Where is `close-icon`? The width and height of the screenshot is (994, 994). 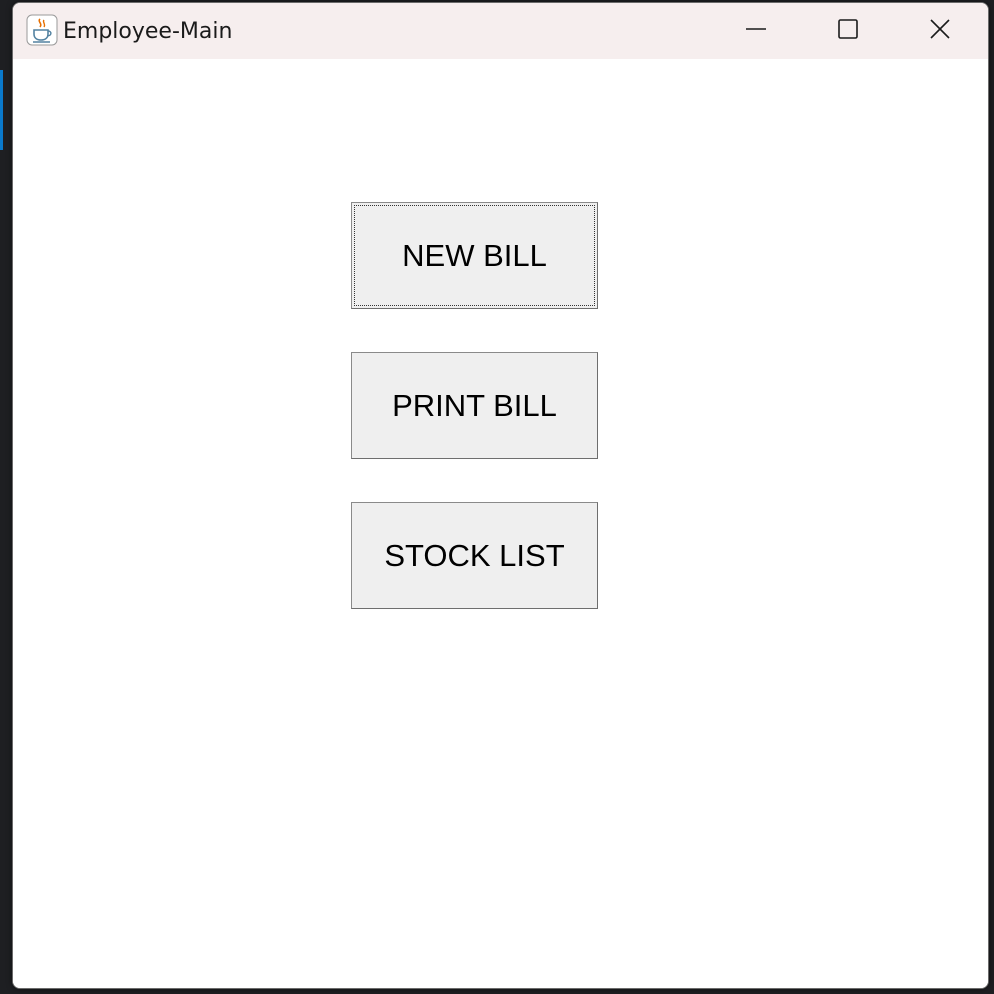 close-icon is located at coordinates (940, 31).